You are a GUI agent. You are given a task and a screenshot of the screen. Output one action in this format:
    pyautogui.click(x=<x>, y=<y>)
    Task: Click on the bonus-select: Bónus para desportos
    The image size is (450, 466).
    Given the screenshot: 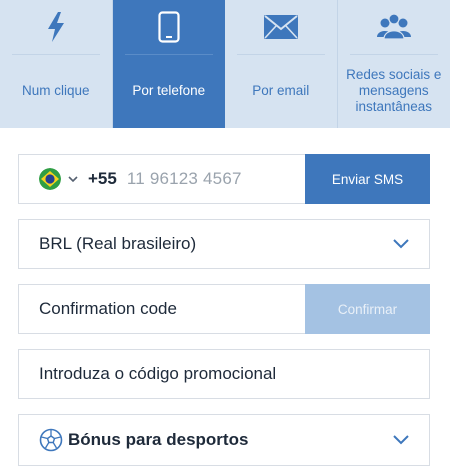 What is the action you would take?
    pyautogui.click(x=224, y=440)
    